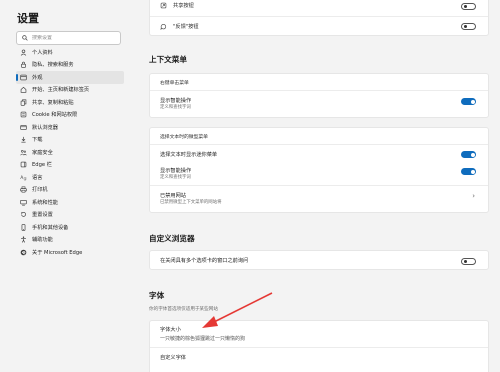  I want to click on mini-menu-toggle, so click(468, 154).